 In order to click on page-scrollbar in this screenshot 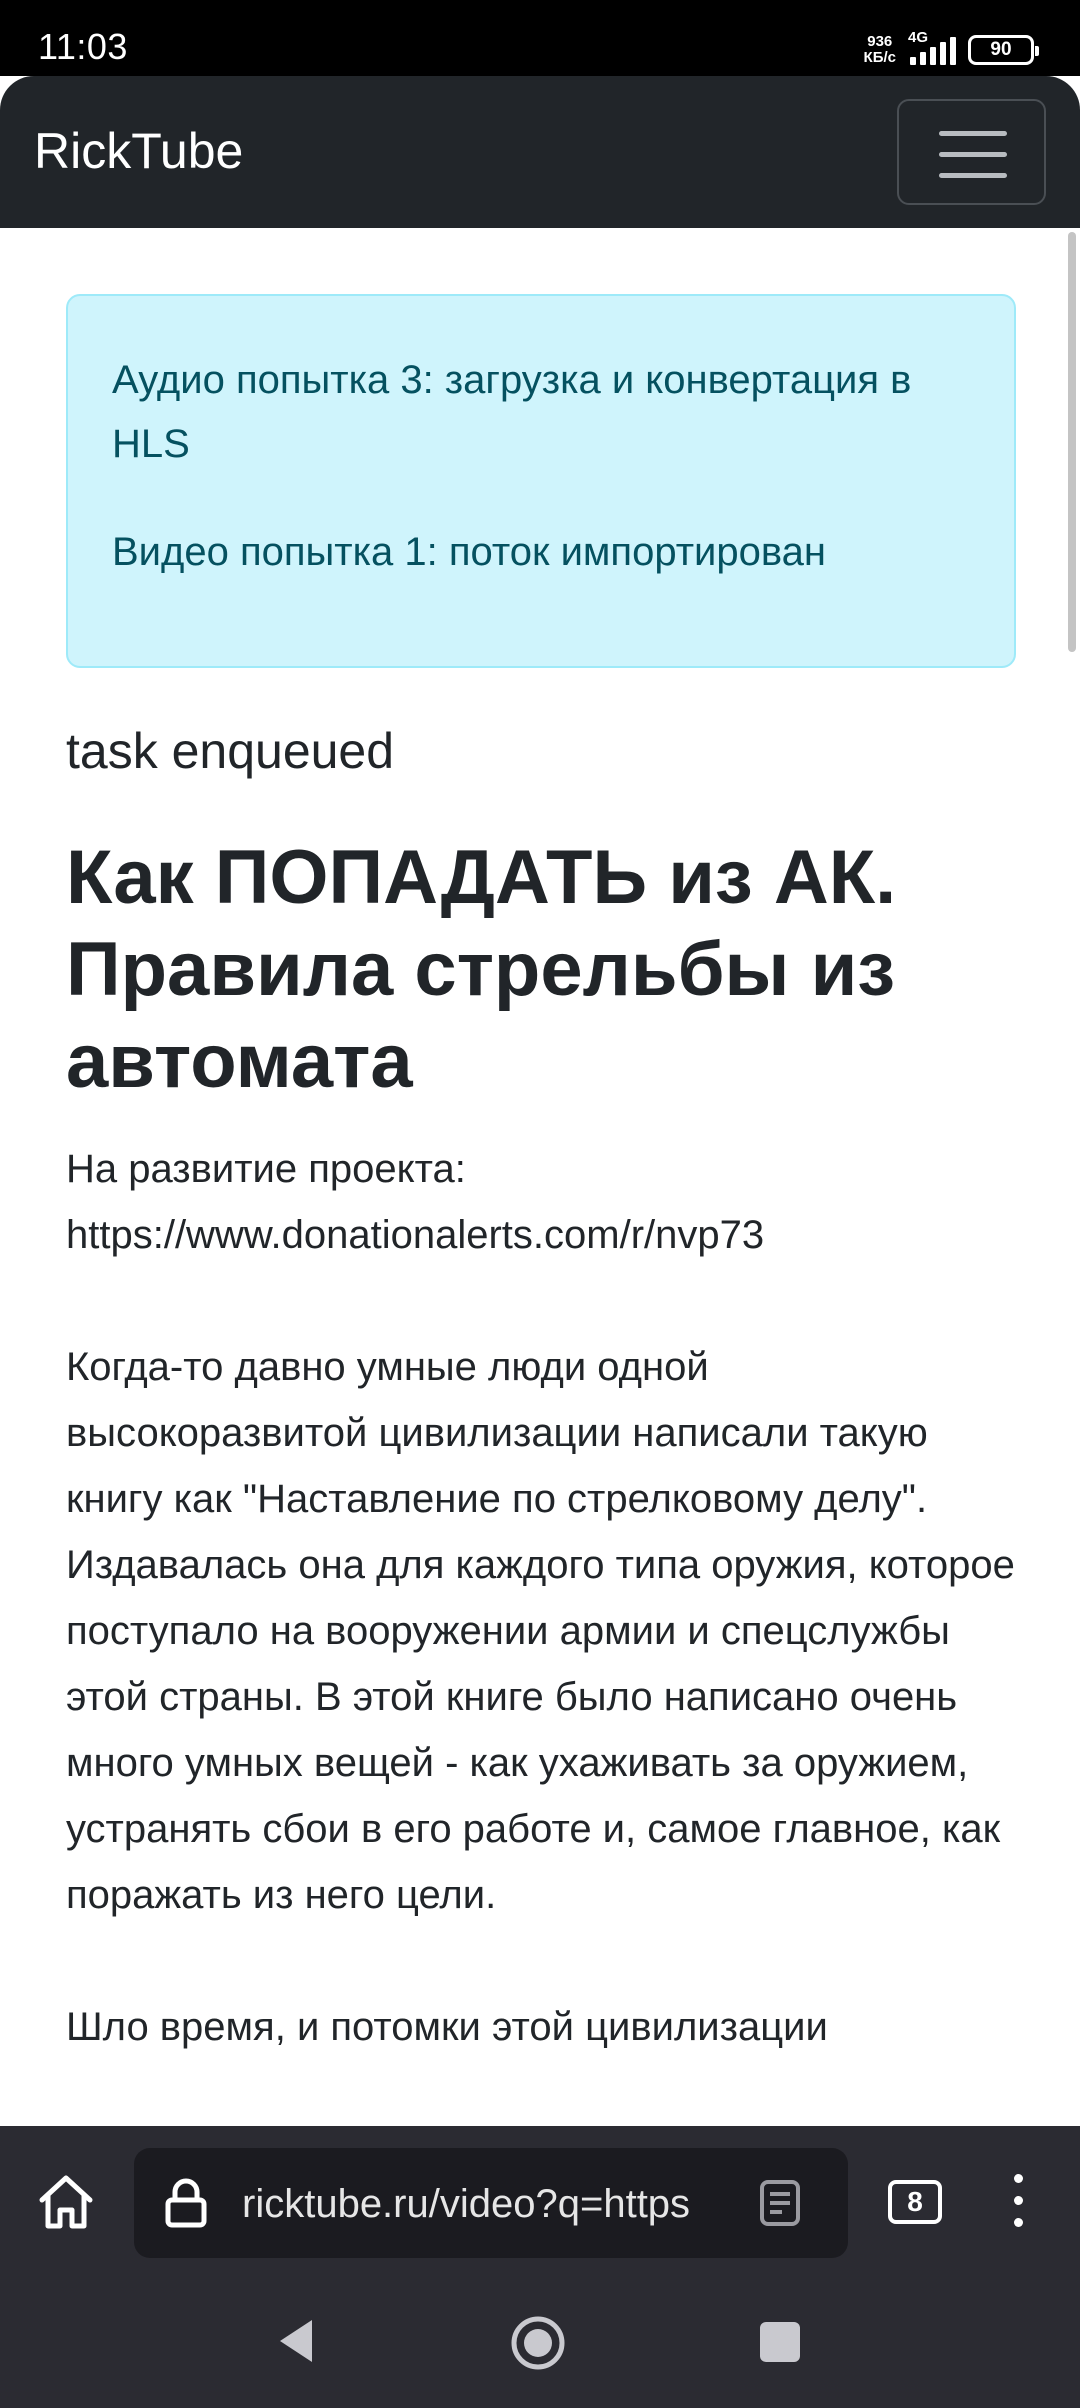, I will do `click(1072, 442)`.